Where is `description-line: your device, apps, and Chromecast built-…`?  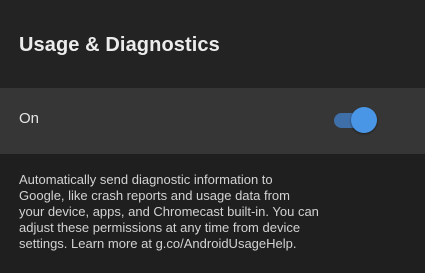
description-line: your device, apps, and Chromecast built-… is located at coordinates (169, 211).